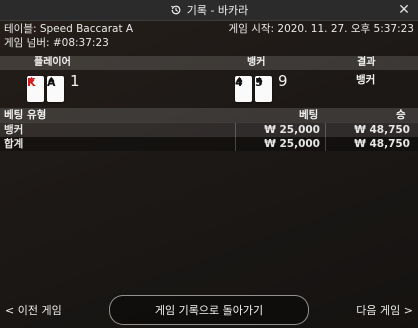  Describe the element at coordinates (176, 10) in the screenshot. I see `history-clock-icon` at that location.